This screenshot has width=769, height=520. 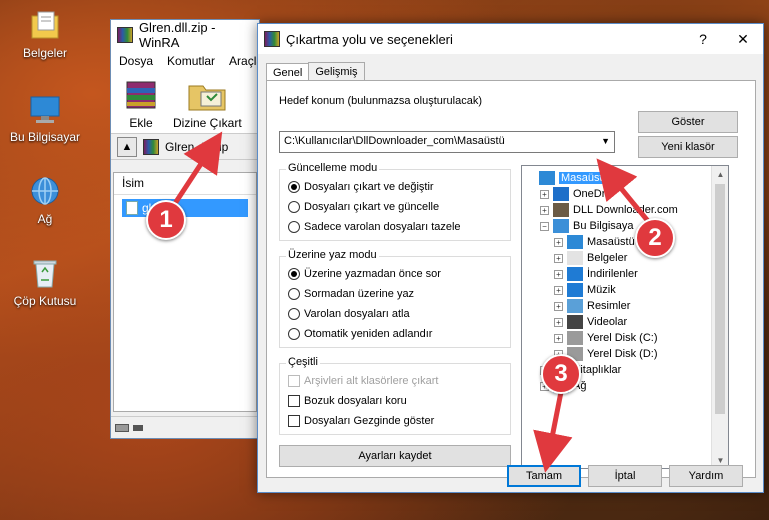 I want to click on winrar-statusbar, so click(x=185, y=427).